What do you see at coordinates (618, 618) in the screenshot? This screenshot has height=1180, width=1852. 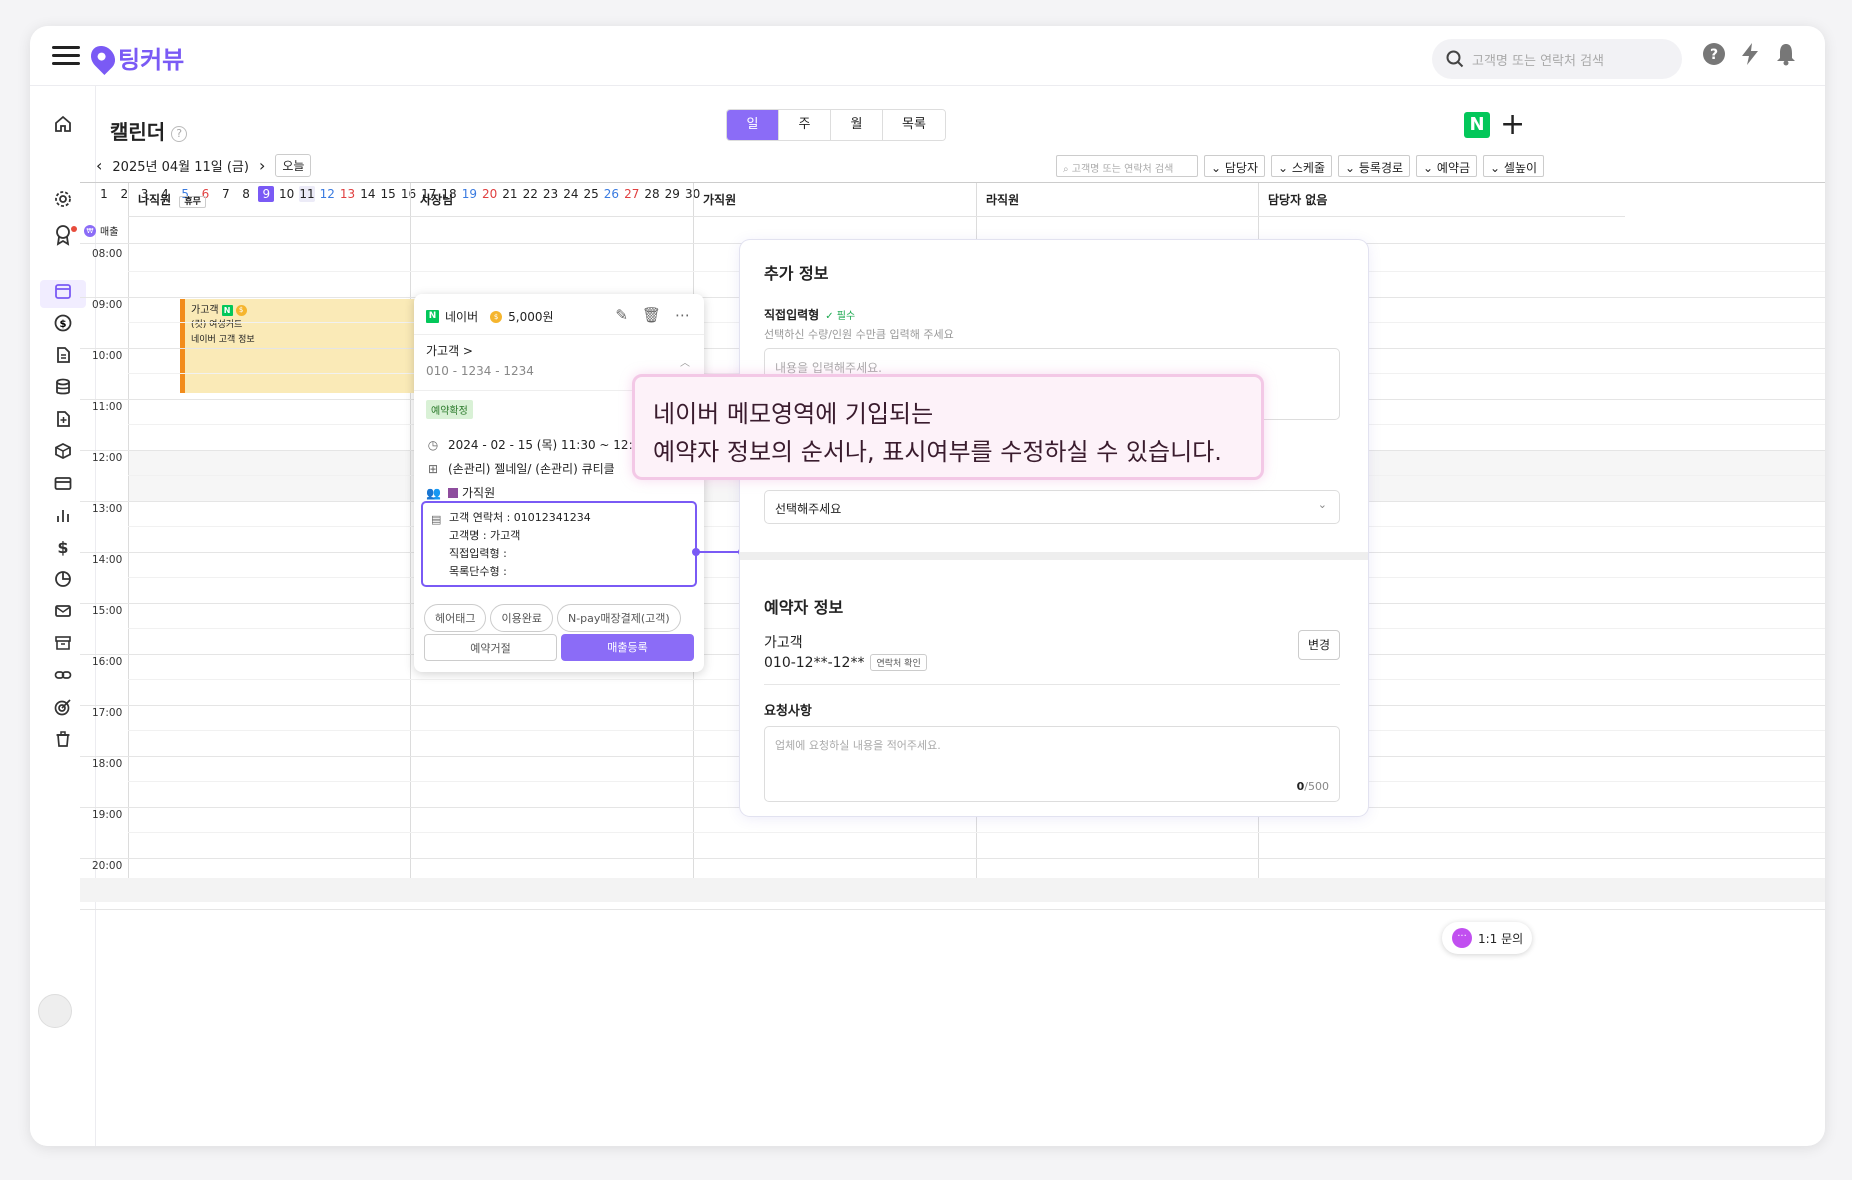 I see `tag-chip: N-pay매장결제(고객)` at bounding box center [618, 618].